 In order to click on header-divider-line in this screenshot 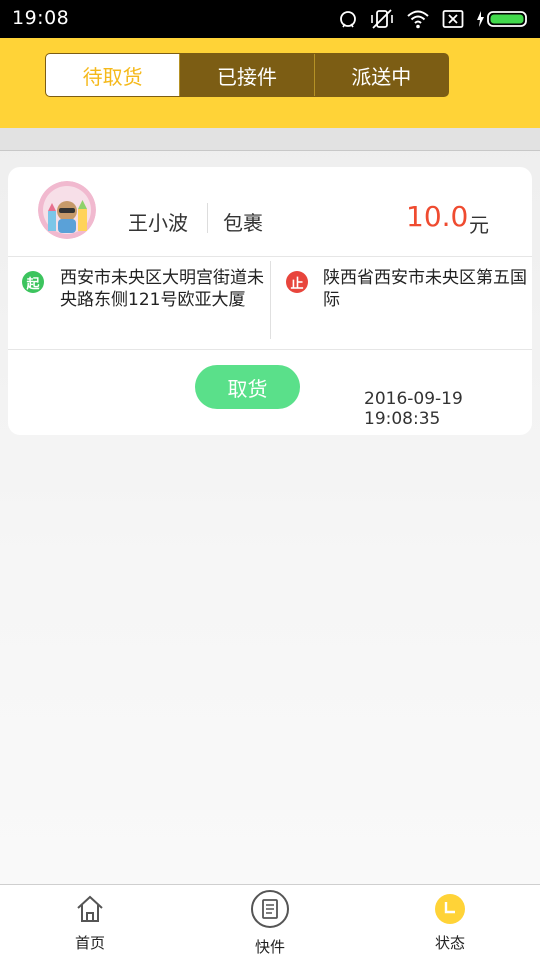, I will do `click(207, 218)`.